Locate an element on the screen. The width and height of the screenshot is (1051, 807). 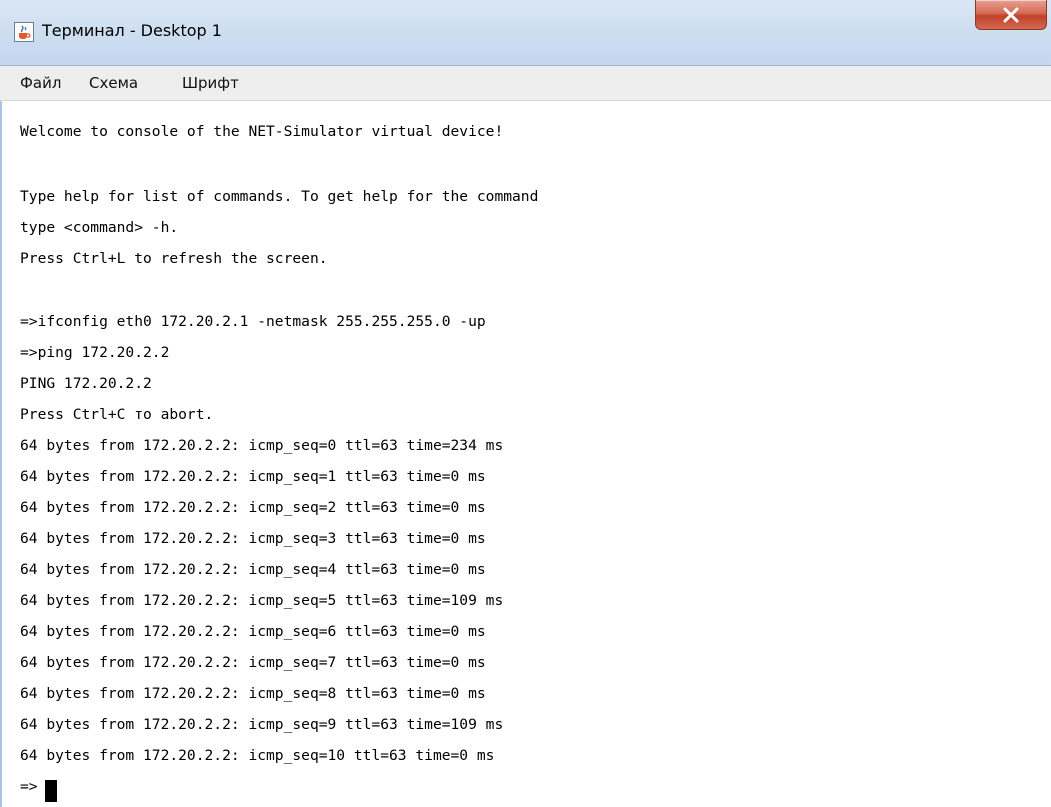
console-line: =>ping 172.20.2.2 is located at coordinates (95, 352).